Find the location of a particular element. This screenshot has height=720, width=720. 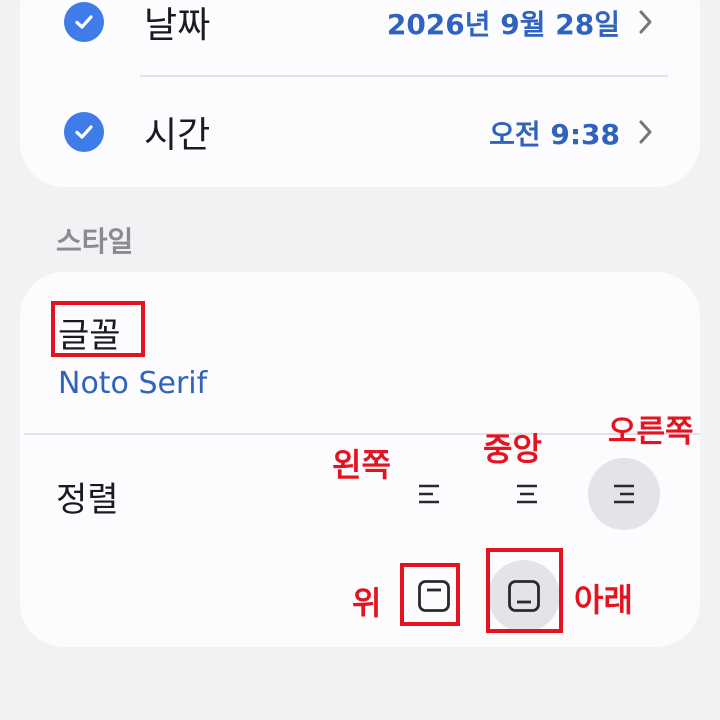

align-left-button is located at coordinates (430, 494).